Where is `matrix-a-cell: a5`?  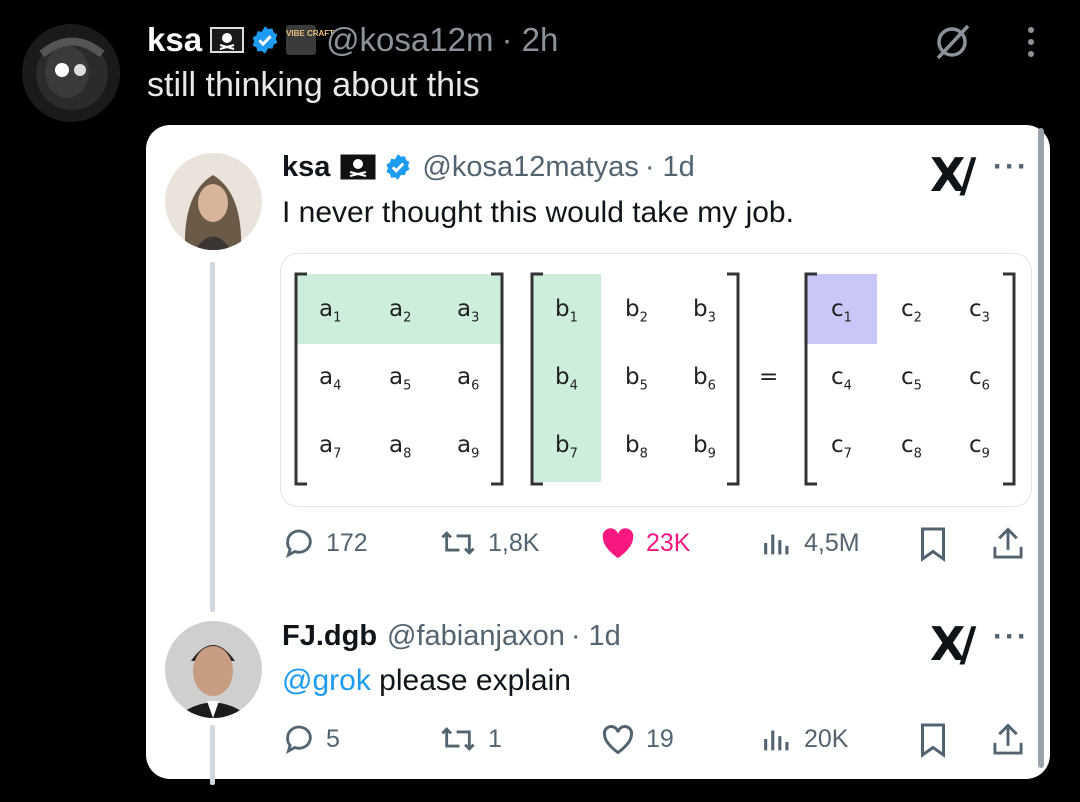
matrix-a-cell: a5 is located at coordinates (400, 379).